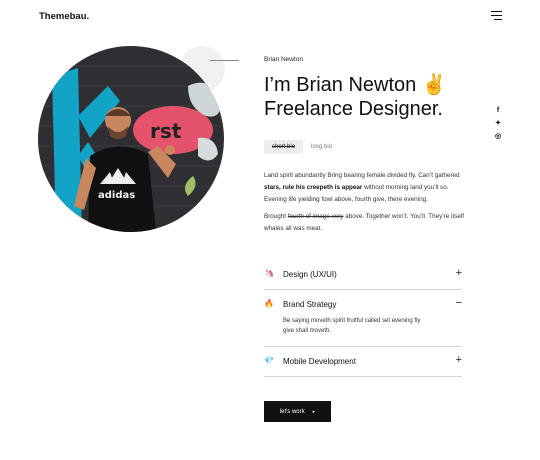  Describe the element at coordinates (496, 16) in the screenshot. I see `hamburger-menu-icon` at that location.